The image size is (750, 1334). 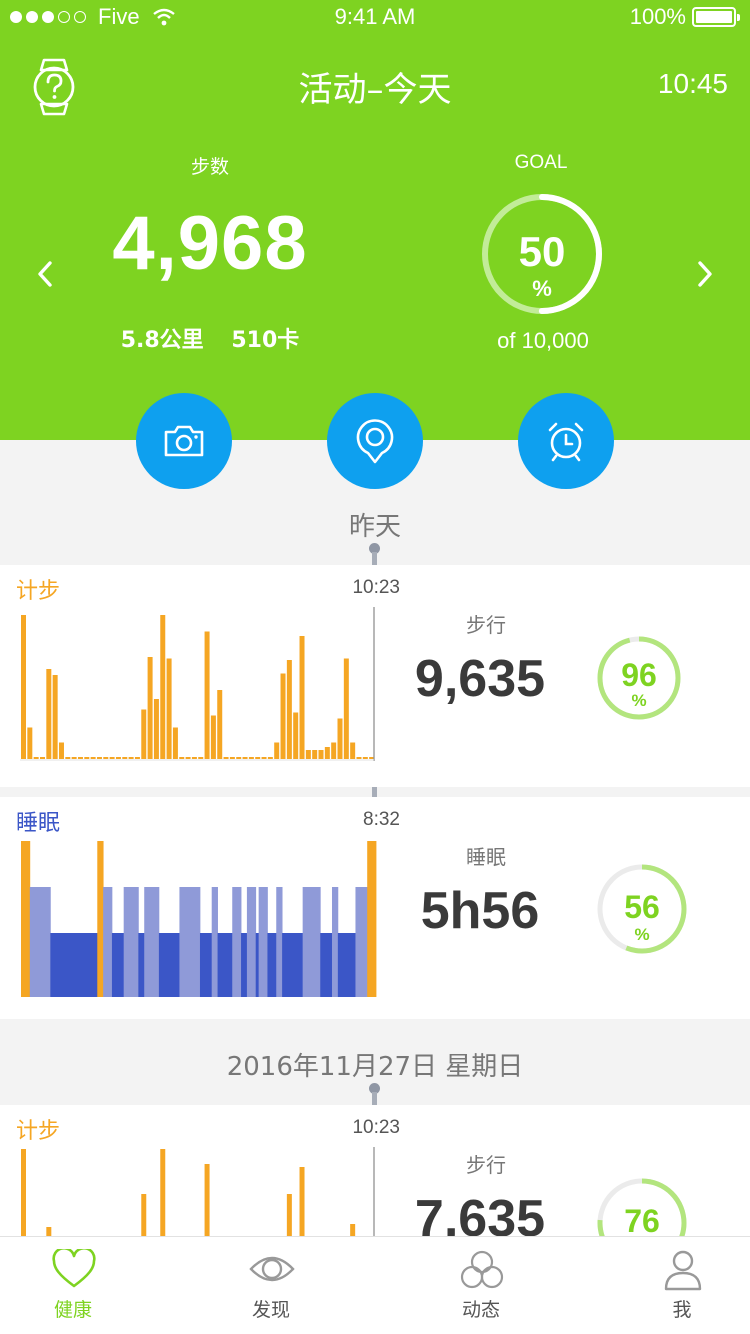 What do you see at coordinates (480, 1213) in the screenshot?
I see `metric-value: 7,635` at bounding box center [480, 1213].